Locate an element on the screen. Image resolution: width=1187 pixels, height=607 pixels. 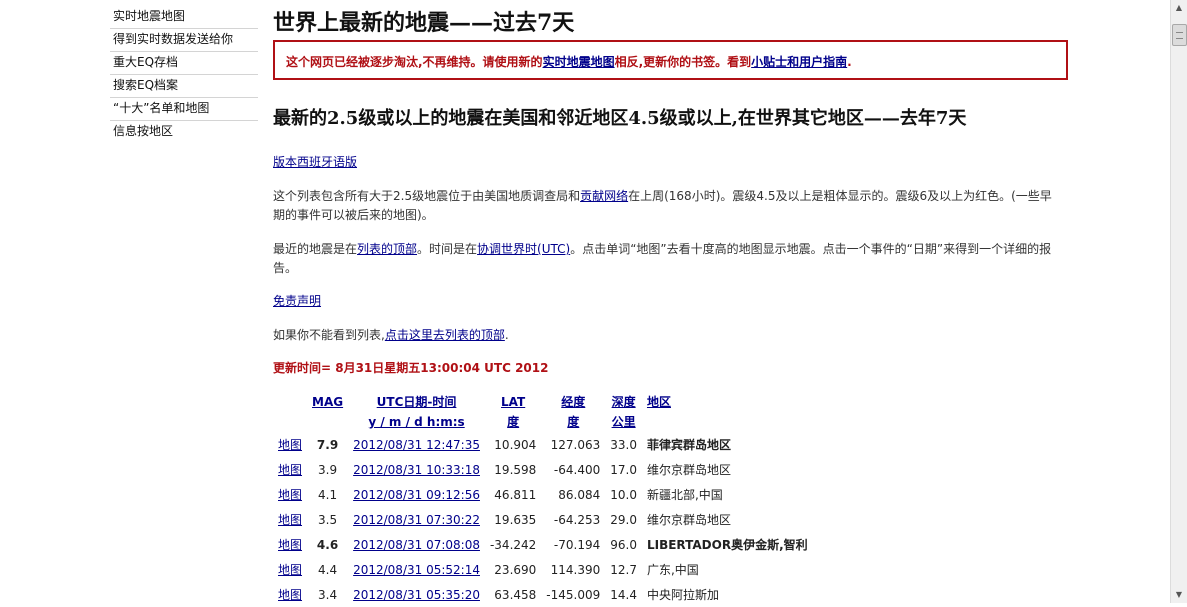
header-lon-label: 经度 is located at coordinates (573, 402).